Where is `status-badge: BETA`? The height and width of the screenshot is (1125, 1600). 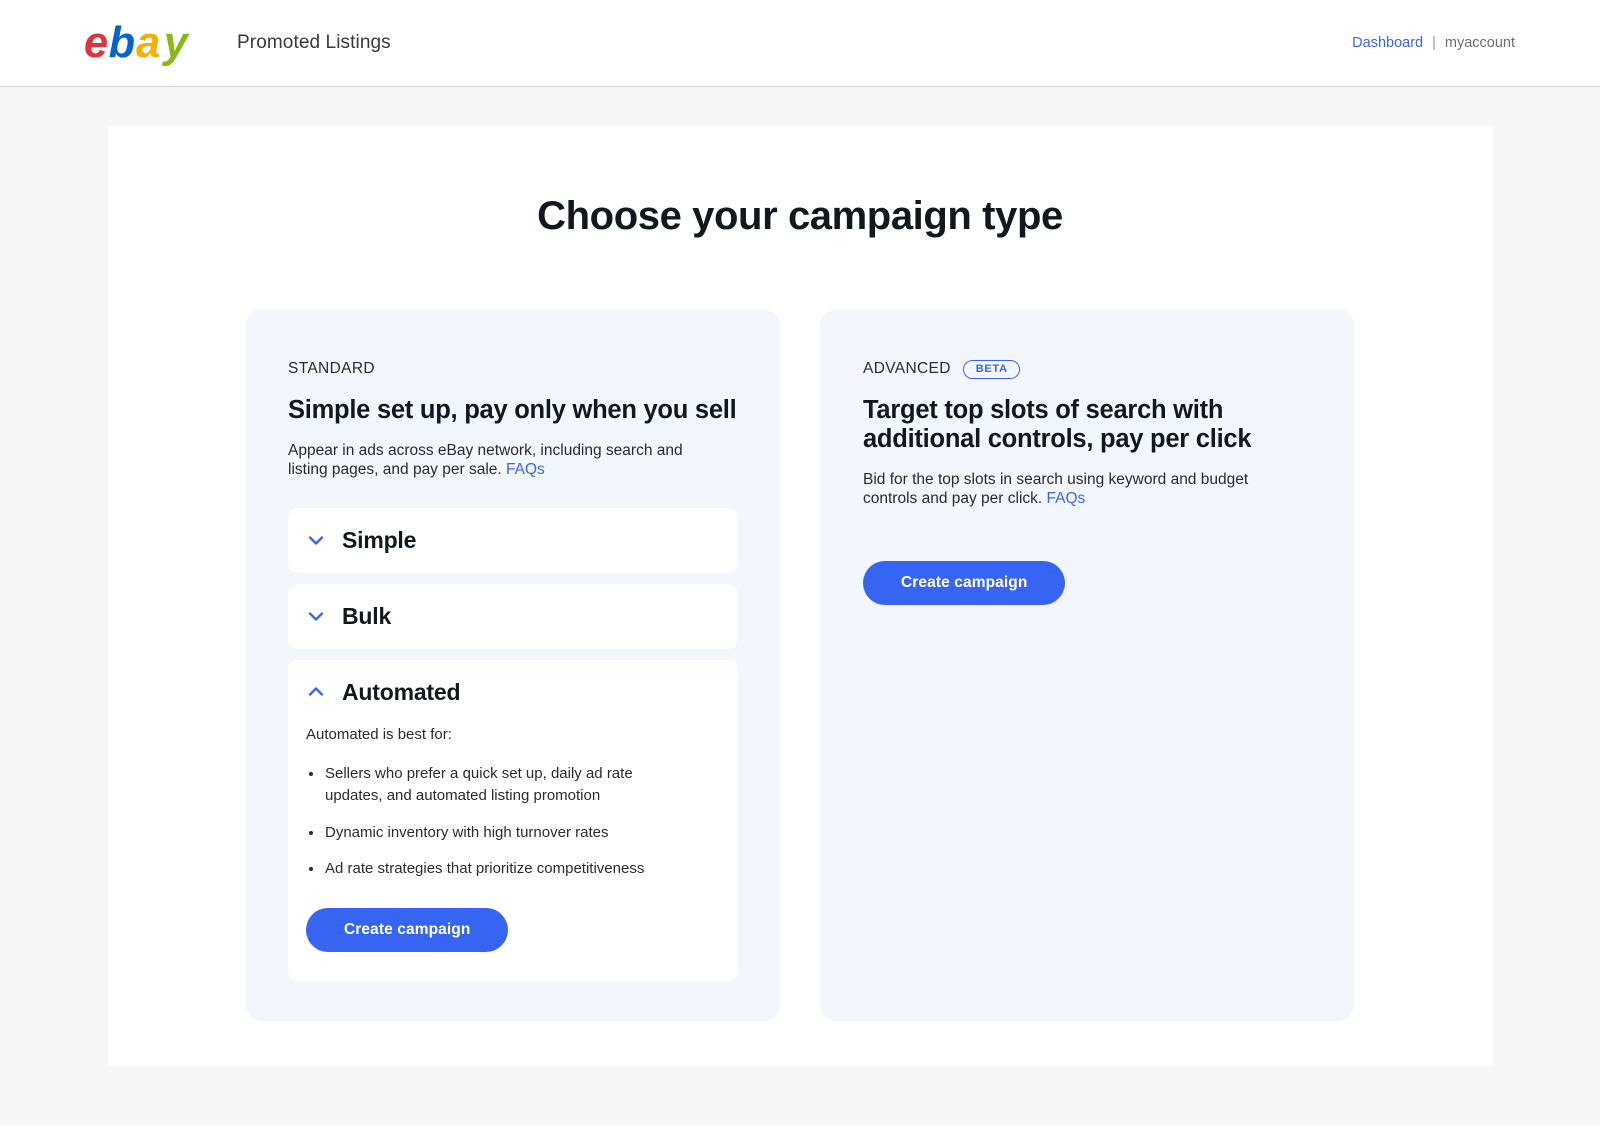
status-badge: BETA is located at coordinates (991, 369).